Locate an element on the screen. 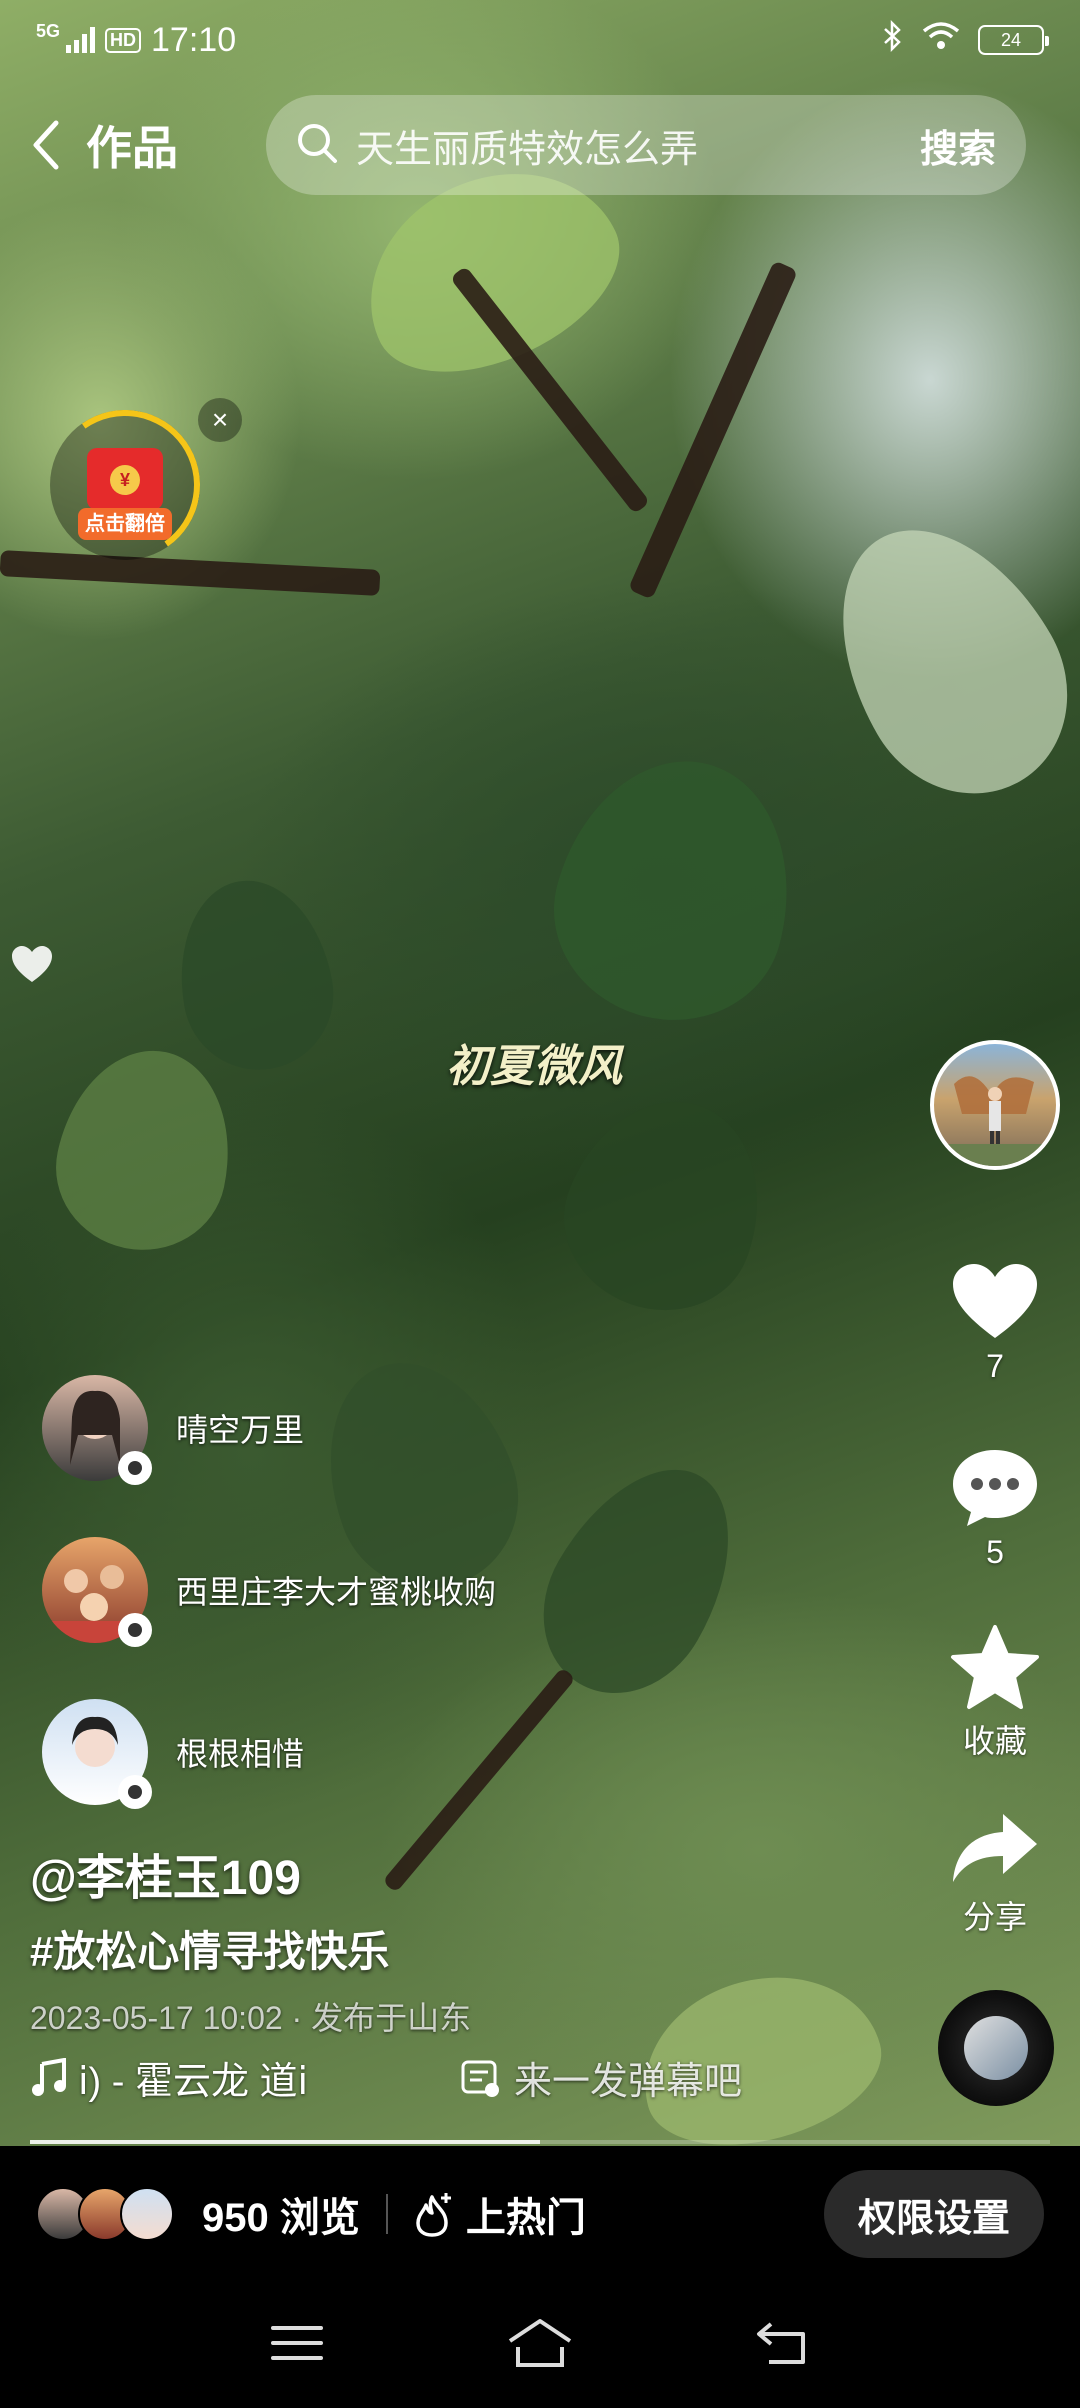 Image resolution: width=1080 pixels, height=2408 pixels. search-button: 搜索 is located at coordinates (958, 145).